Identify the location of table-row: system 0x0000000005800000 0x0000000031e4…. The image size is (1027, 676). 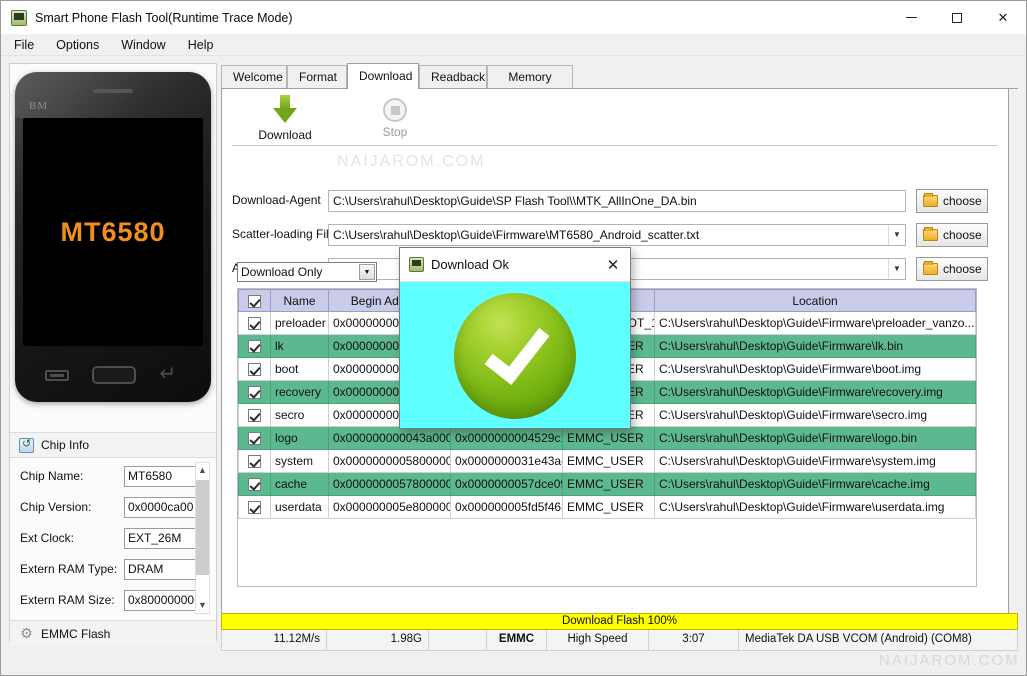
(607, 461).